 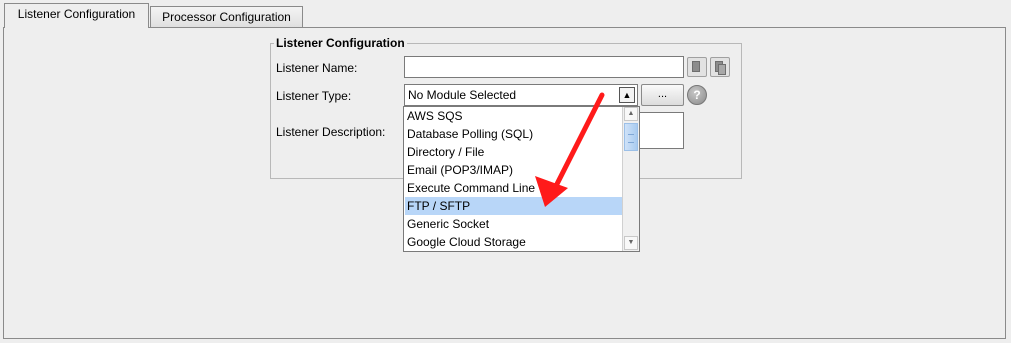 What do you see at coordinates (544, 67) in the screenshot?
I see `listener-name-input` at bounding box center [544, 67].